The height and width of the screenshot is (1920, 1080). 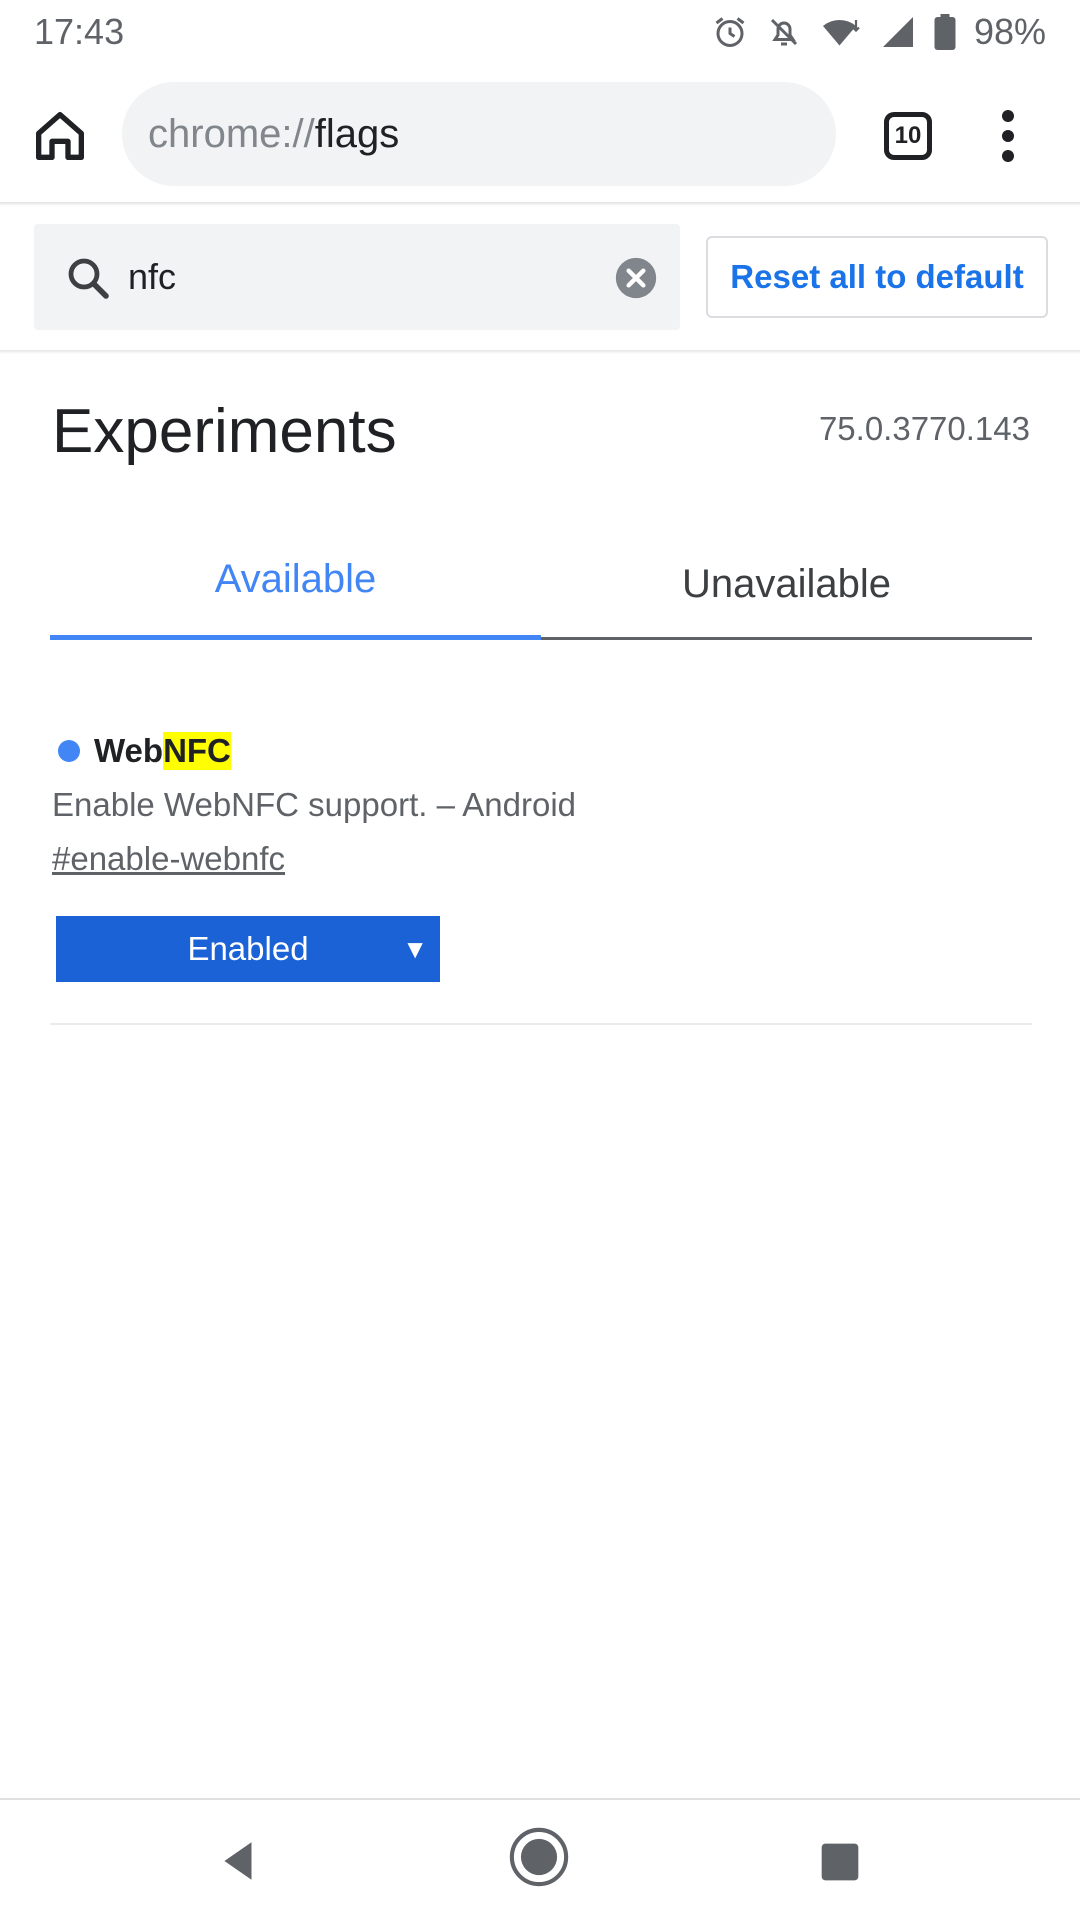 I want to click on experiment-state-value: Enabled, so click(x=248, y=948).